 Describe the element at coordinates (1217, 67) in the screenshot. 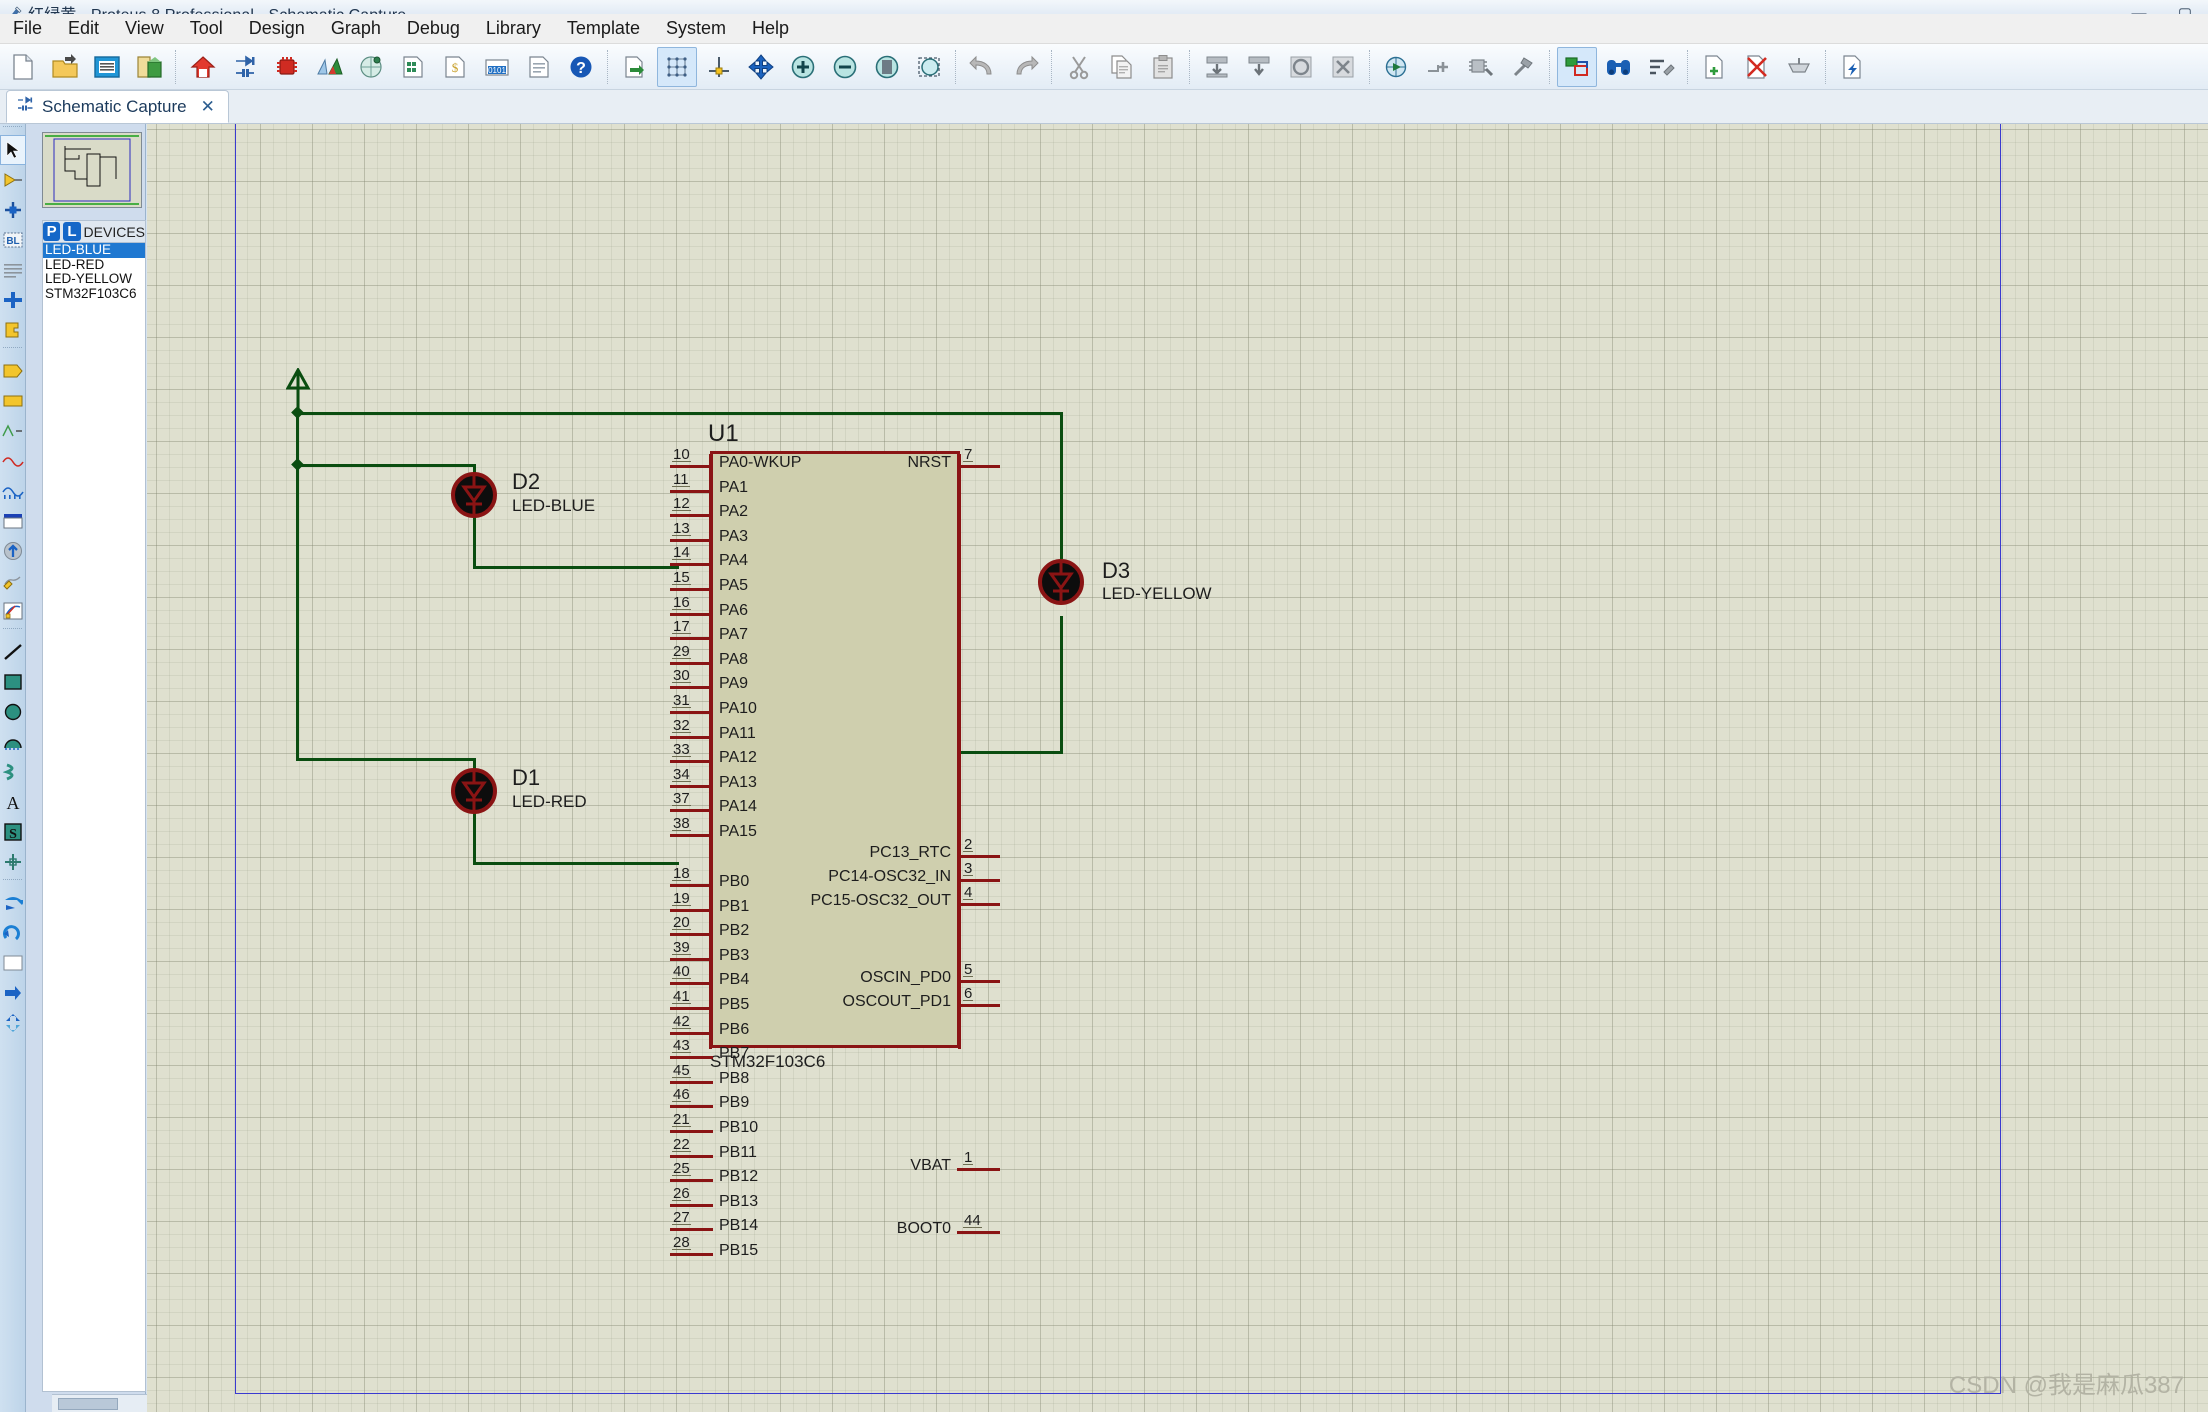

I see `block-copy-icon` at that location.